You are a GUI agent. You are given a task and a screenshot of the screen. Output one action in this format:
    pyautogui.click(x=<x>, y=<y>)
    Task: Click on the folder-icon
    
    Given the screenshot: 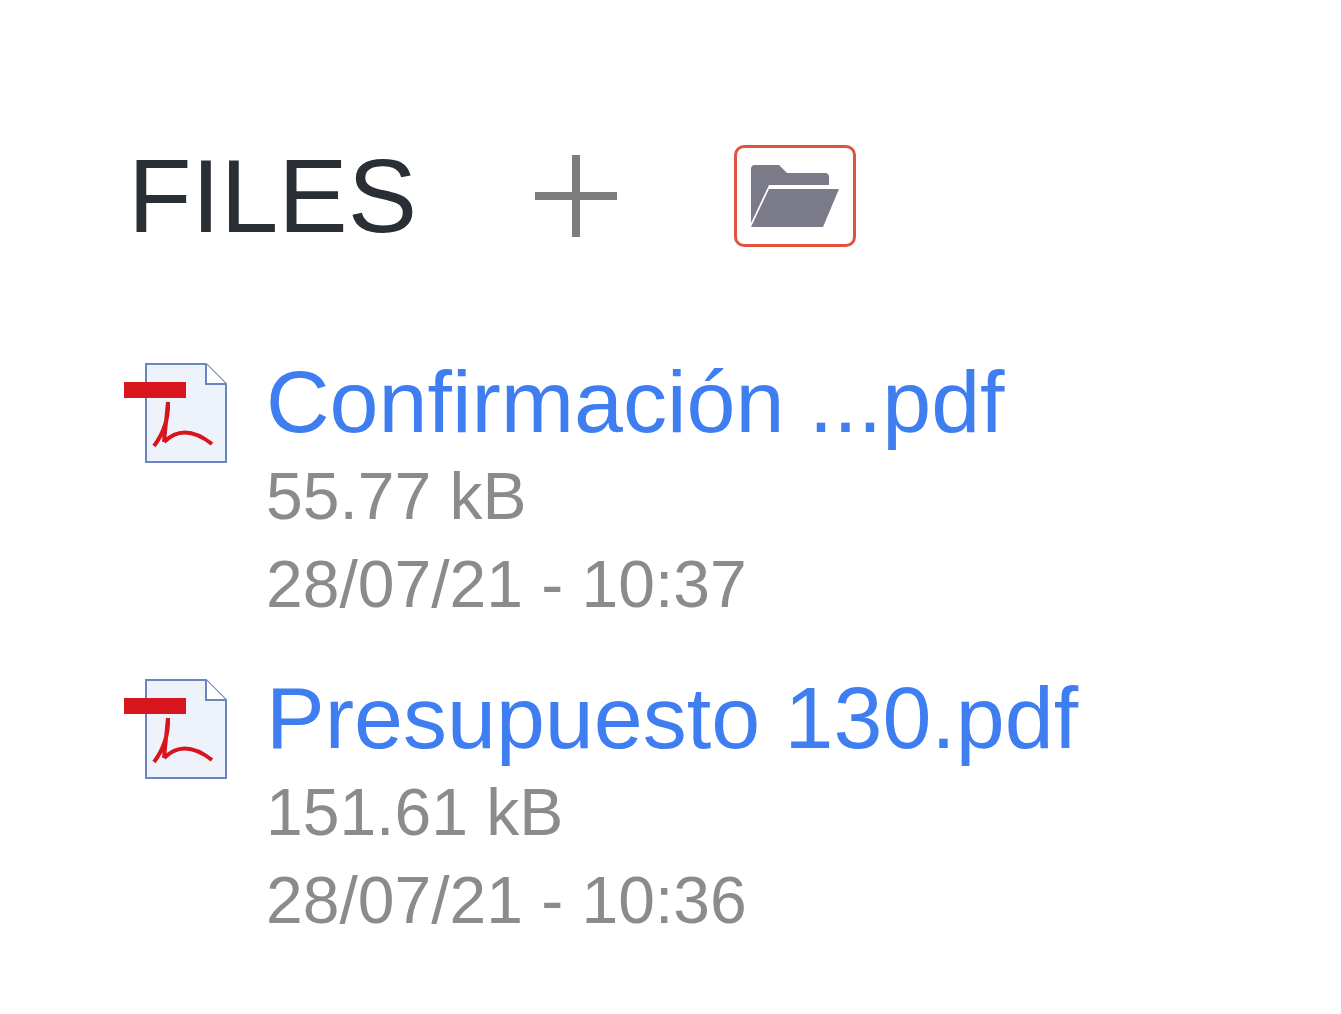 What is the action you would take?
    pyautogui.click(x=795, y=196)
    